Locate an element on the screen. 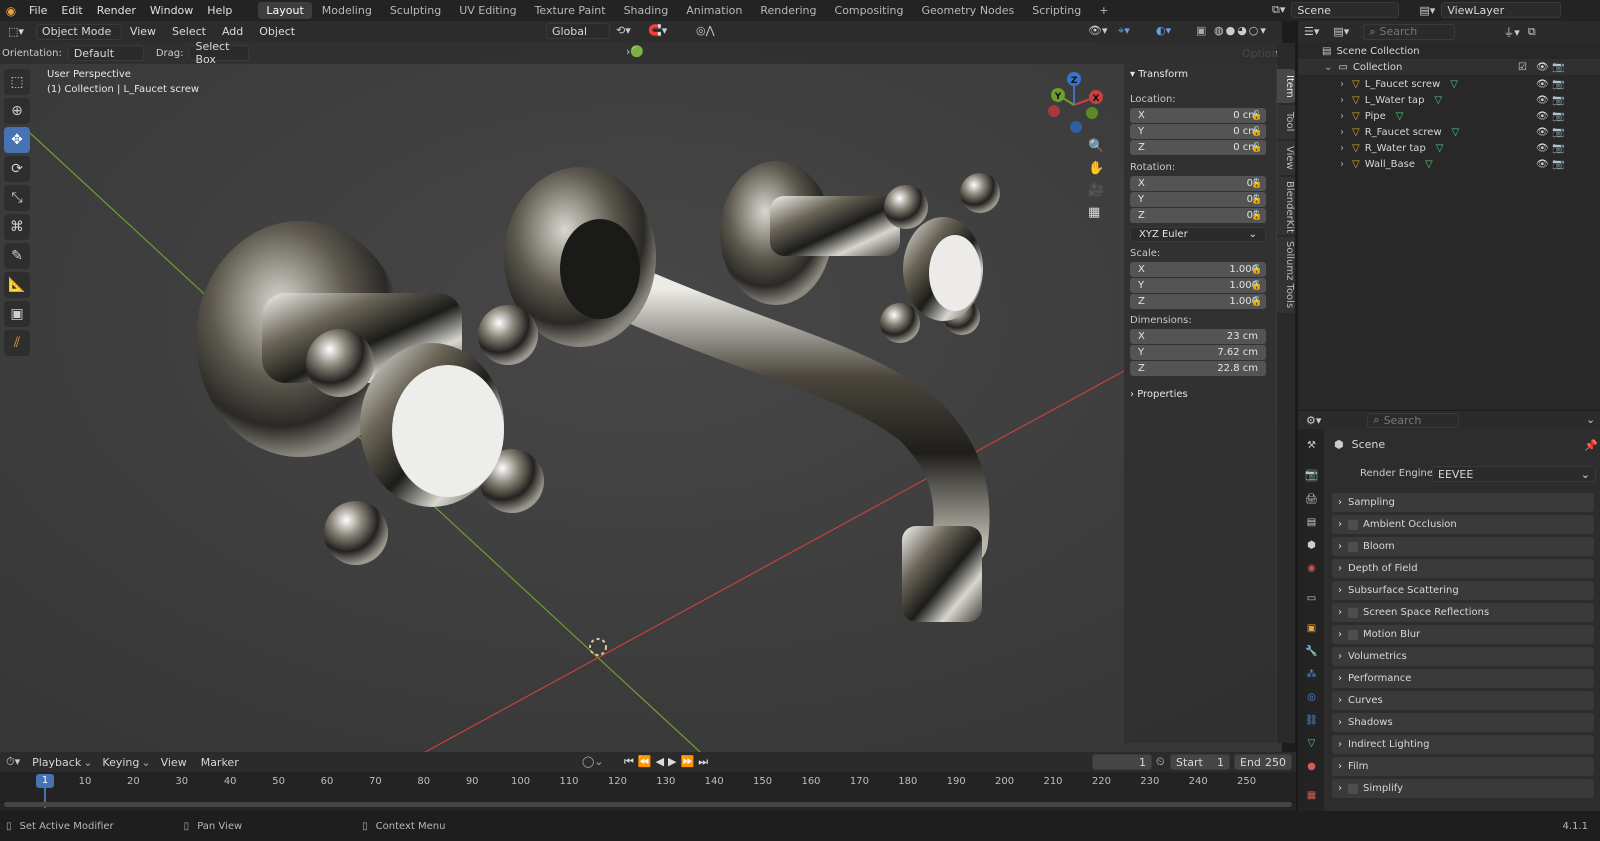 The image size is (1600, 841). tab-blenderkit: BlenderKit is located at coordinates (1286, 206).